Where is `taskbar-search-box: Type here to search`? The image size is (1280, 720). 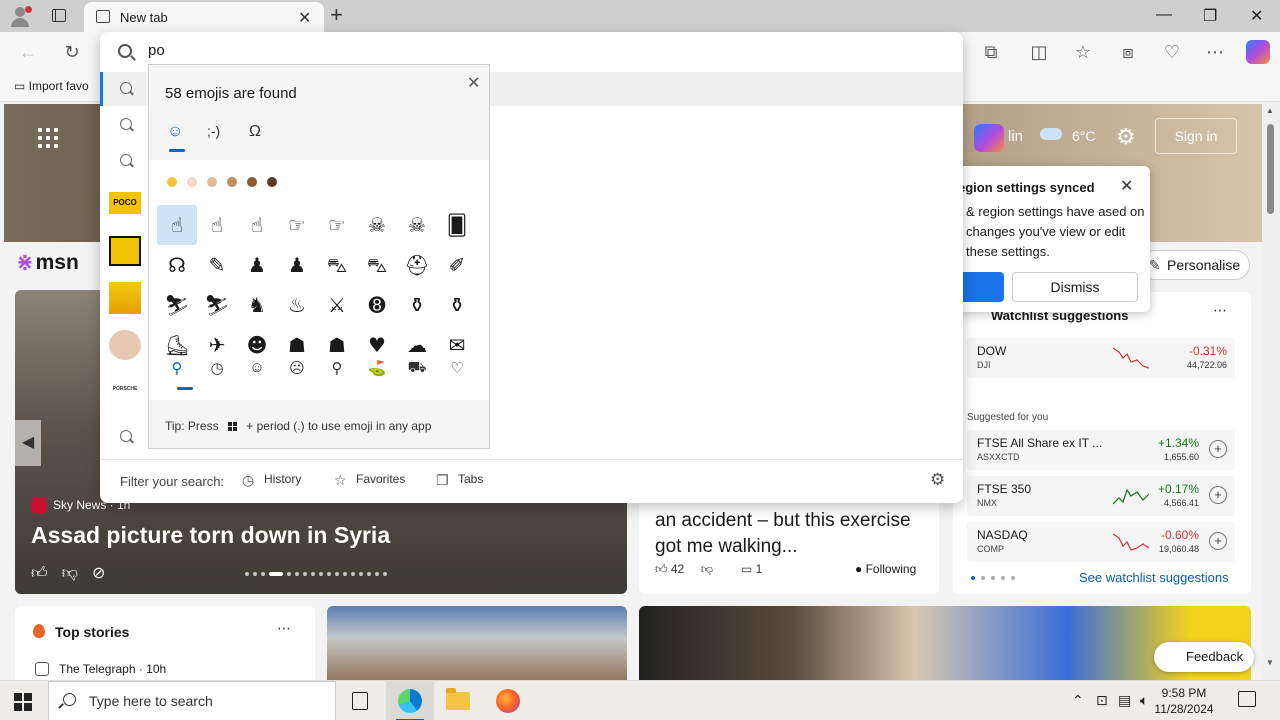 taskbar-search-box: Type here to search is located at coordinates (192, 700).